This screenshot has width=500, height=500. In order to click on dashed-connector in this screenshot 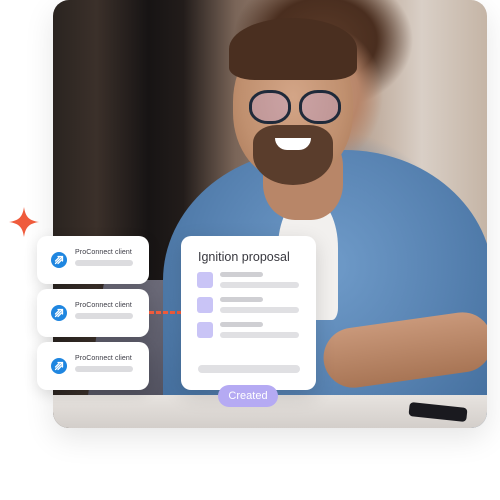, I will do `click(165, 312)`.